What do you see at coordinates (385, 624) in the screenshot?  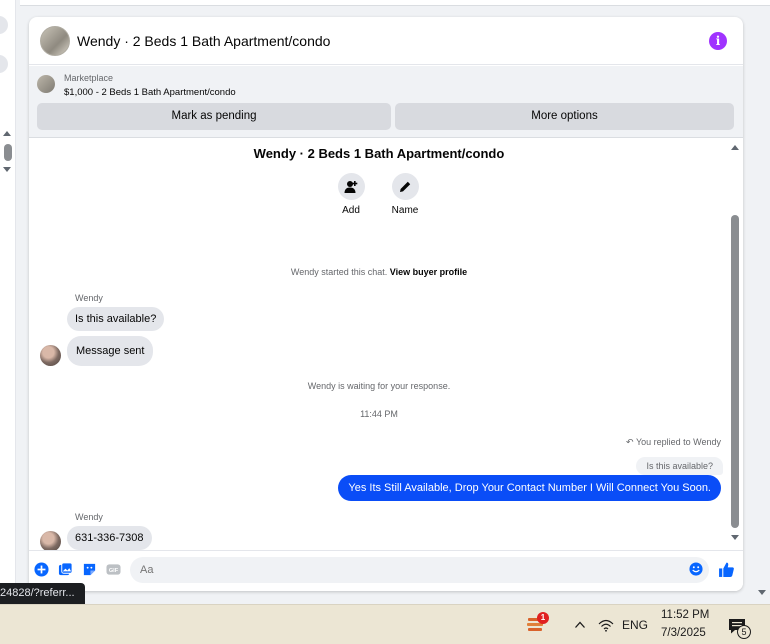 I see `taskbar: 1 ENG 11:52 PM 7/3/2025 5` at bounding box center [385, 624].